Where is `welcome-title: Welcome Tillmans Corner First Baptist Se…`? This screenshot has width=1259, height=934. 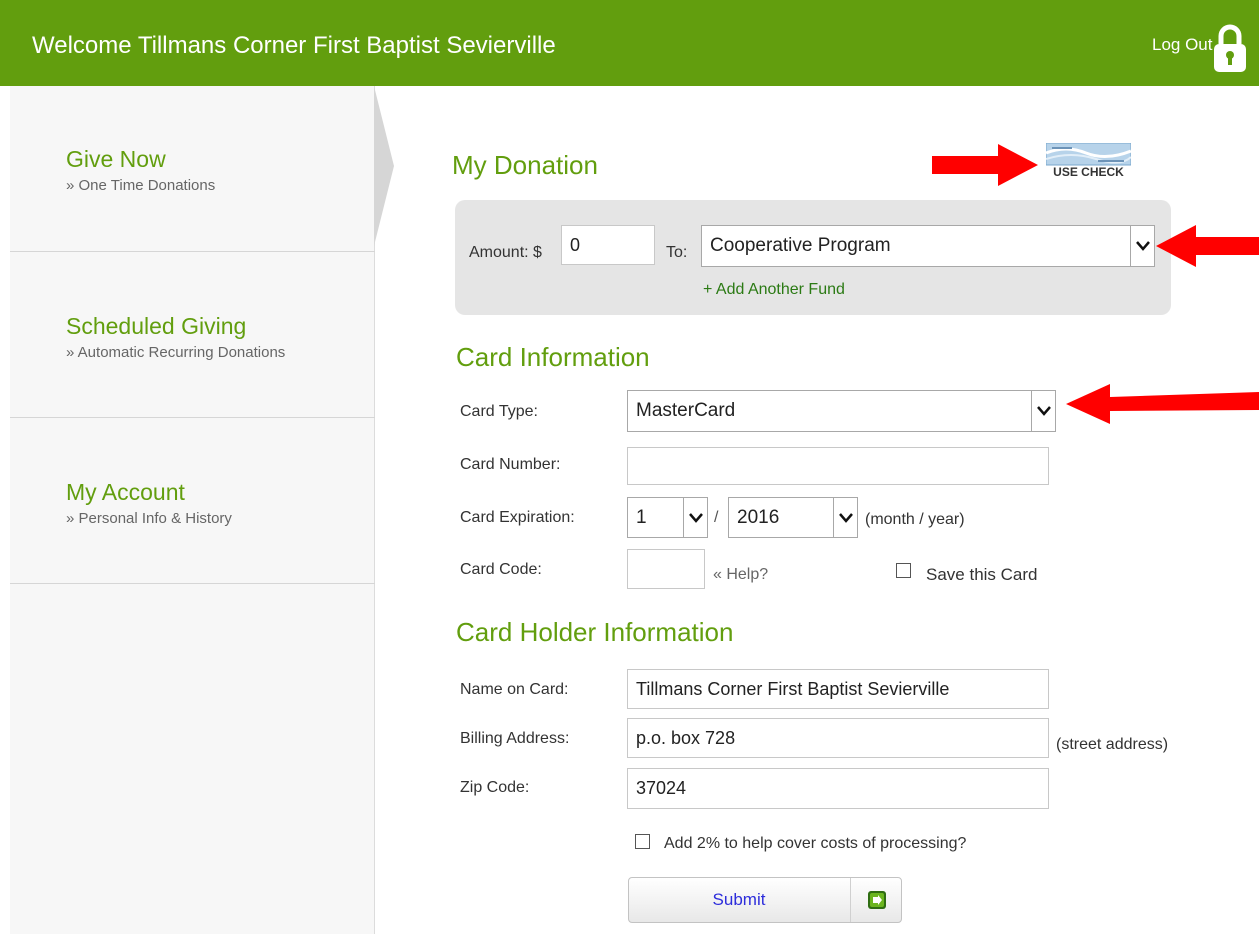 welcome-title: Welcome Tillmans Corner First Baptist Se… is located at coordinates (294, 45).